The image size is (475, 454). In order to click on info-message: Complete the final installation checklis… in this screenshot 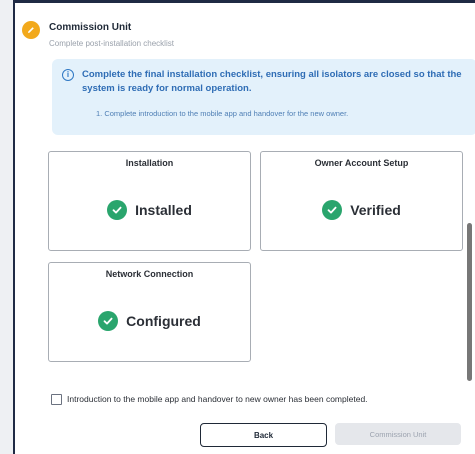, I will do `click(272, 81)`.